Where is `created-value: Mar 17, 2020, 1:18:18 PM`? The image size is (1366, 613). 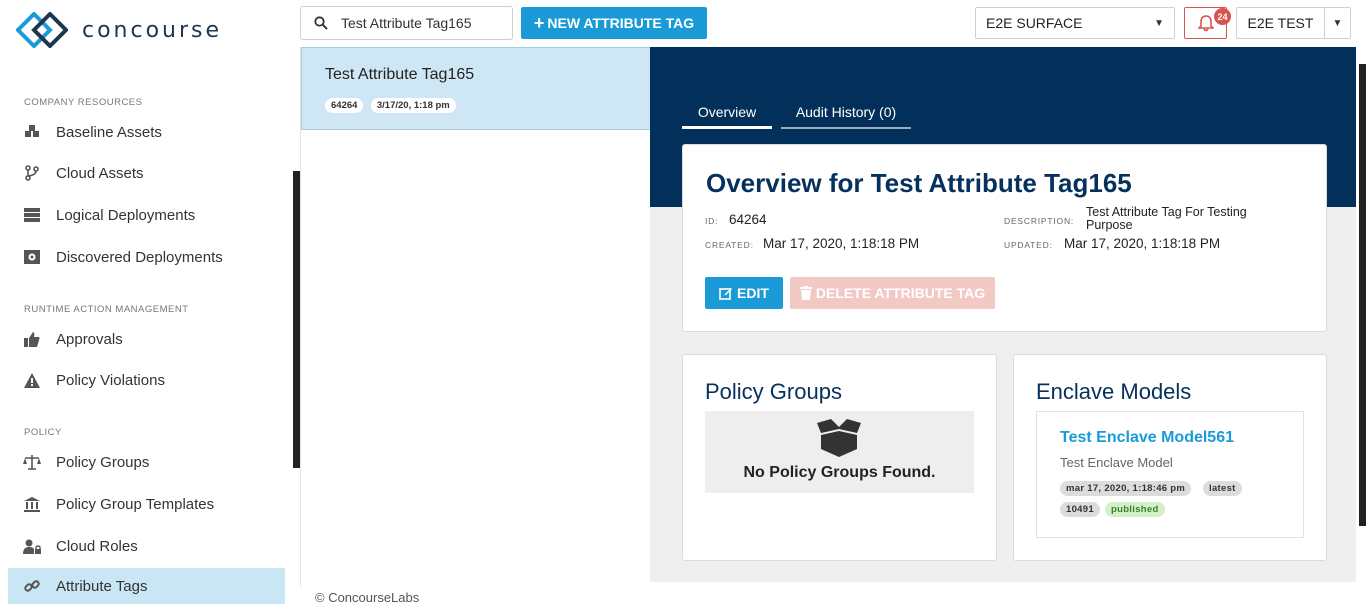
created-value: Mar 17, 2020, 1:18:18 PM is located at coordinates (841, 243).